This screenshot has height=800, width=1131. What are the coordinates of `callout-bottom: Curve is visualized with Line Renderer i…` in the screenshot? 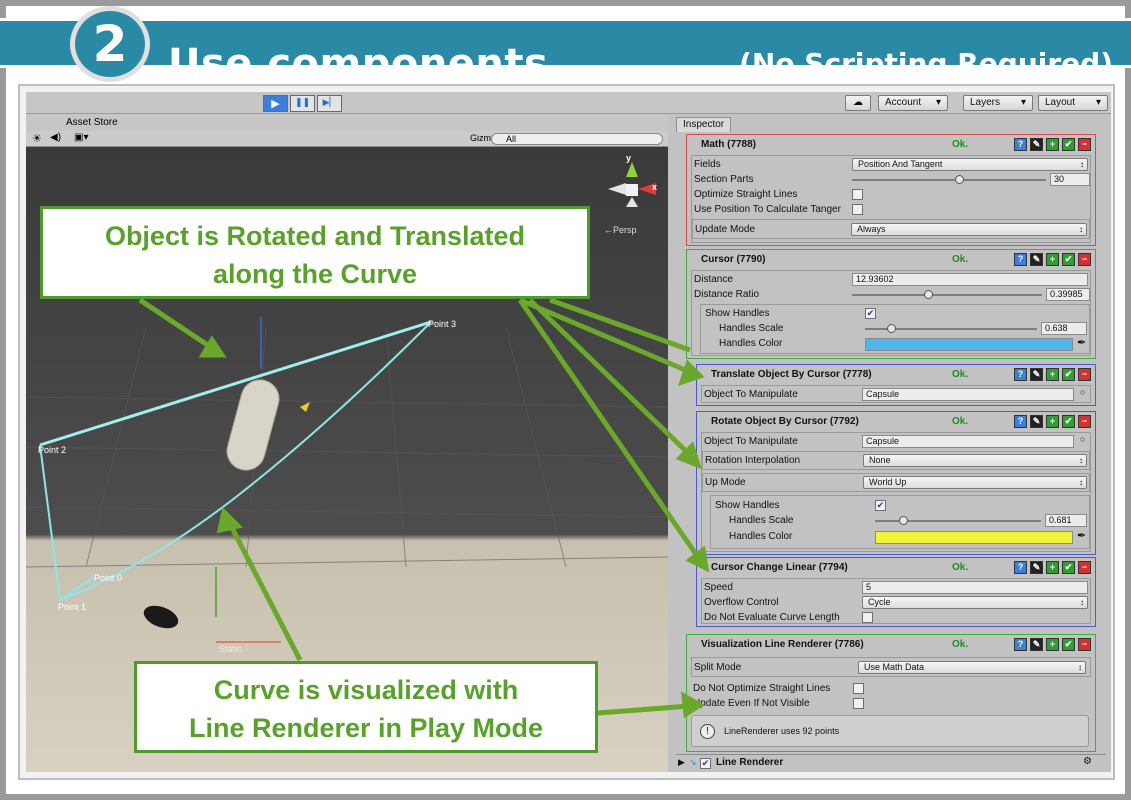 It's located at (366, 707).